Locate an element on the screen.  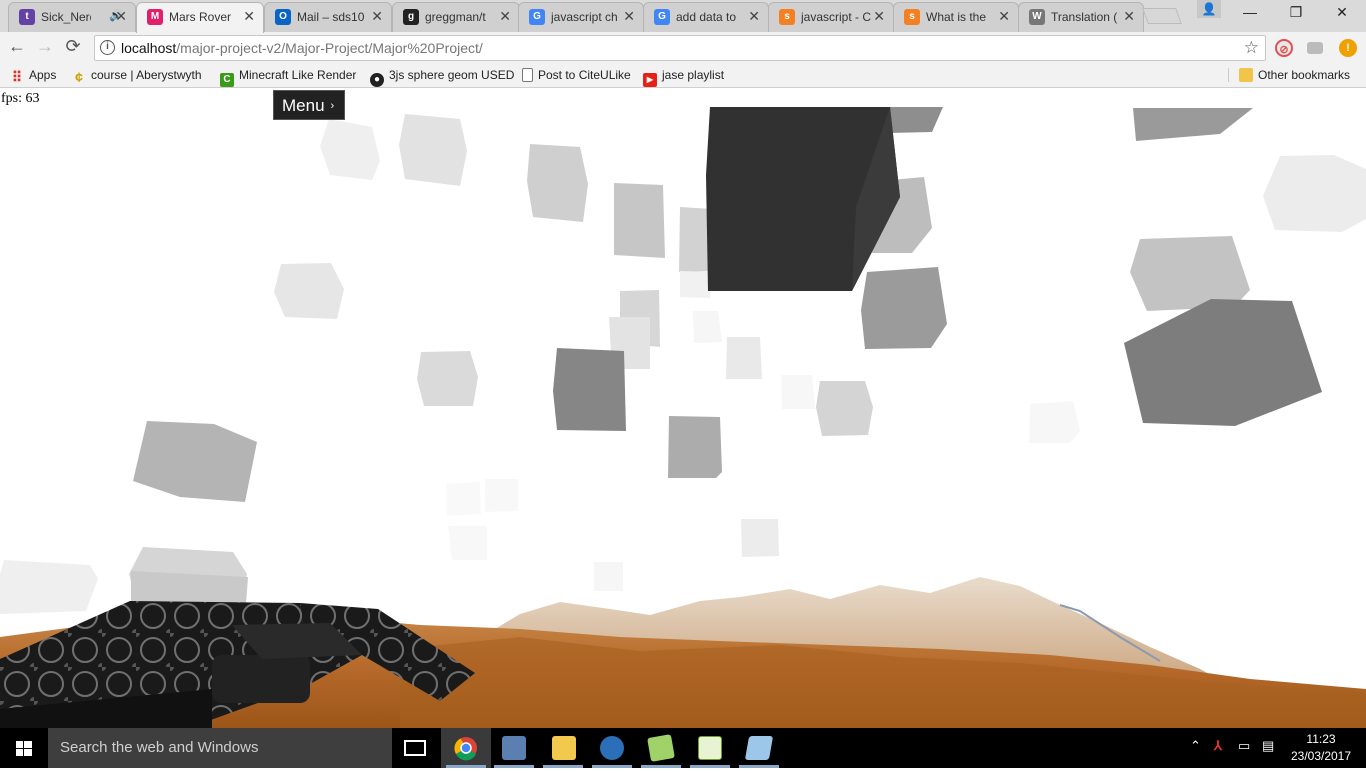
tab-sick-nerd: t Sick_Nerd 🔊 ✕ is located at coordinates (72, 17).